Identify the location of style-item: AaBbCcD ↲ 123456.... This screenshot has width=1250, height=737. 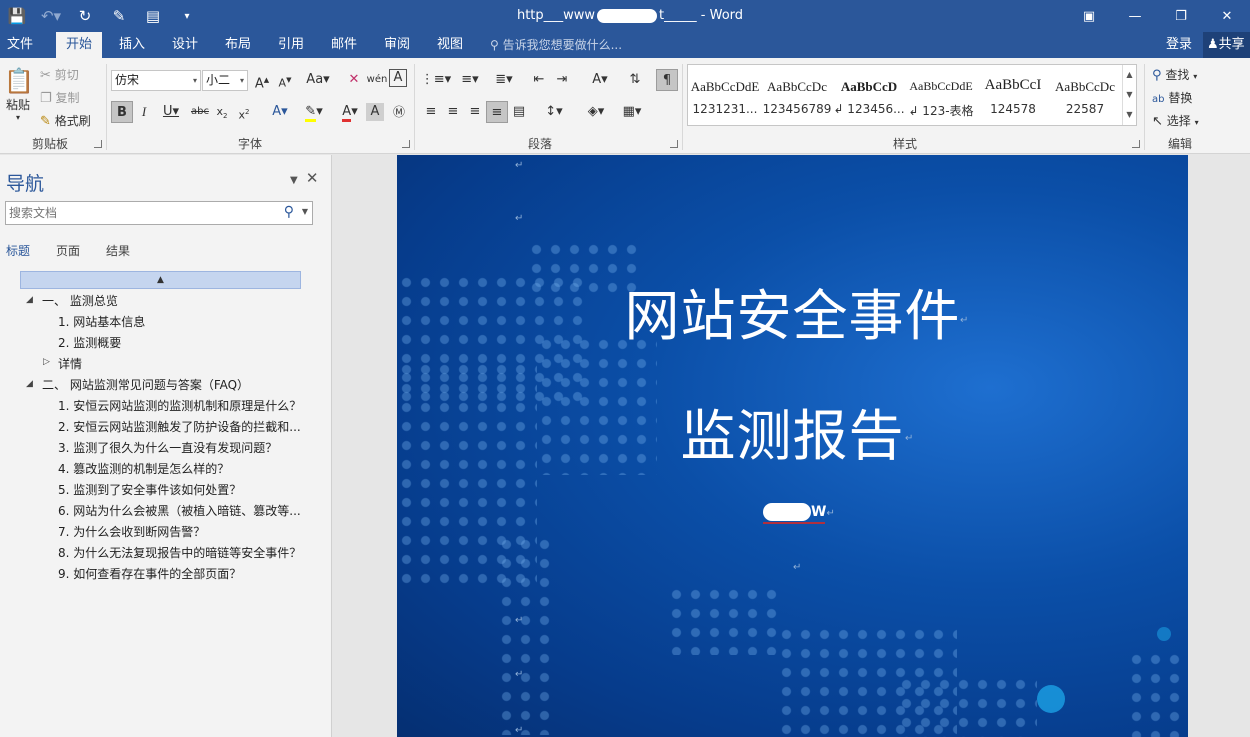
(869, 95).